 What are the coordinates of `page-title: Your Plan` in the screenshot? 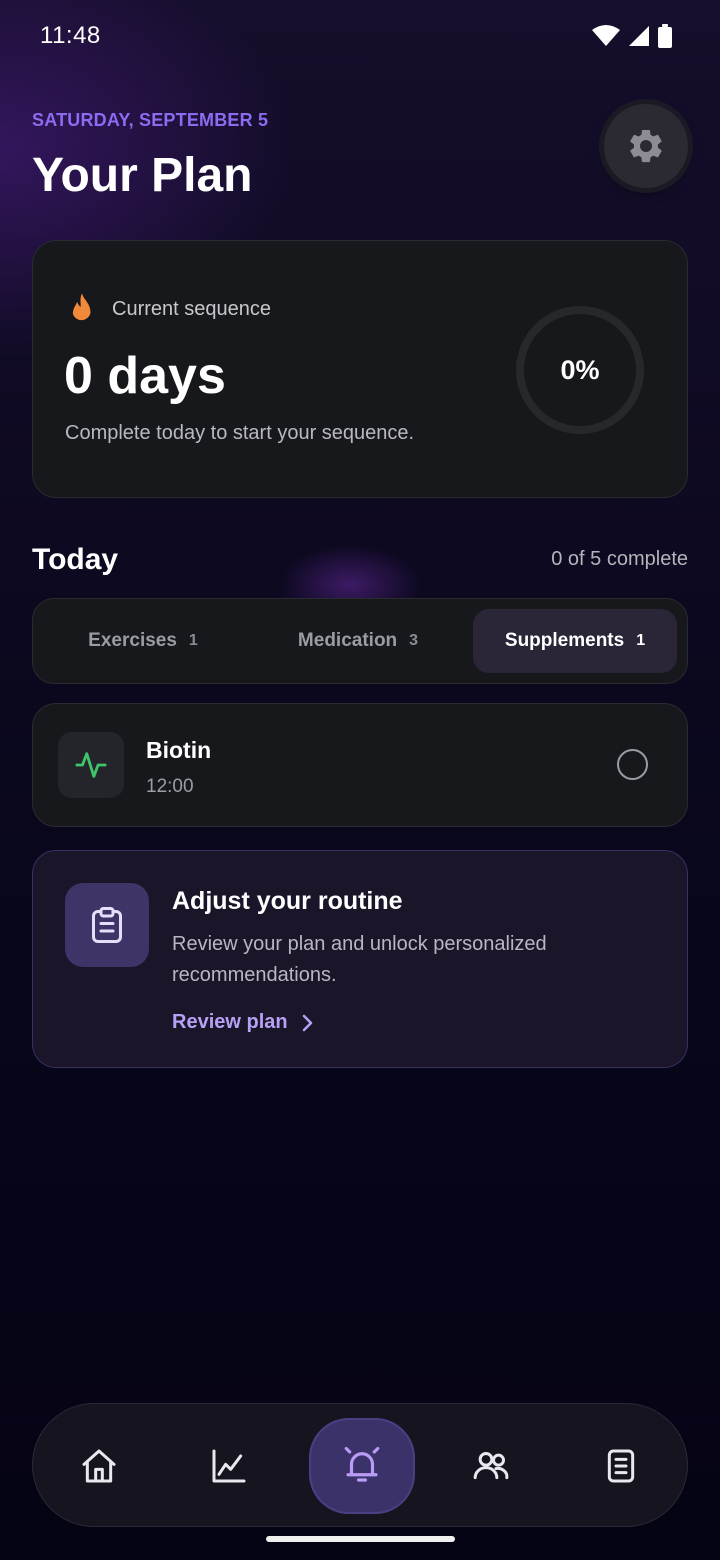 It's located at (142, 175).